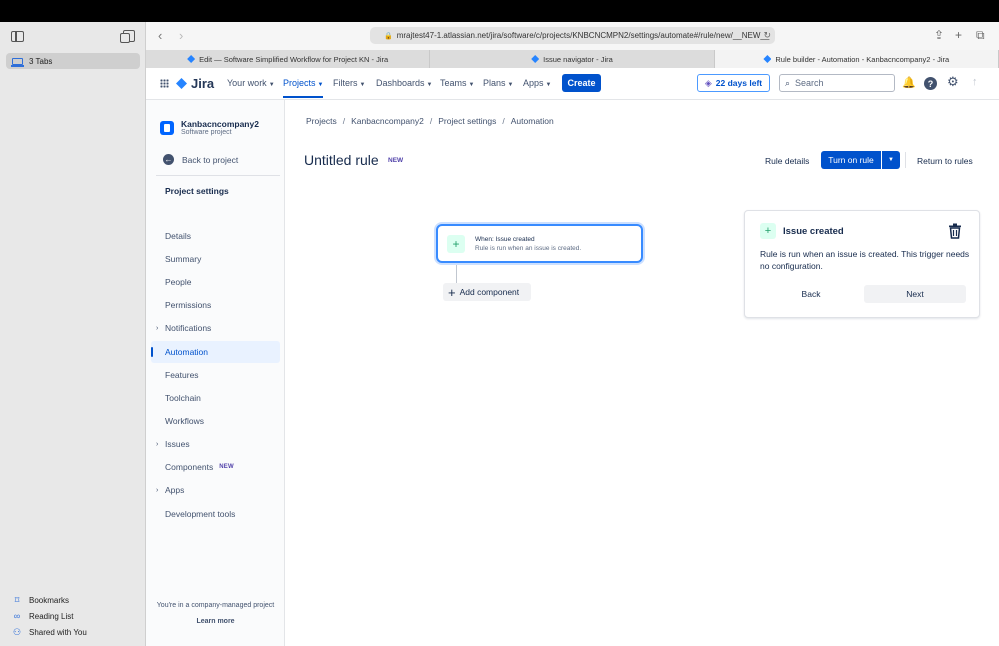  I want to click on sidebar-item-permissions: Permissions, so click(215, 305).